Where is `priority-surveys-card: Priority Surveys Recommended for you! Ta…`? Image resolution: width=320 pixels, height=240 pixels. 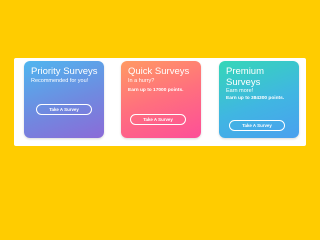 priority-surveys-card: Priority Surveys Recommended for you! Ta… is located at coordinates (64, 99).